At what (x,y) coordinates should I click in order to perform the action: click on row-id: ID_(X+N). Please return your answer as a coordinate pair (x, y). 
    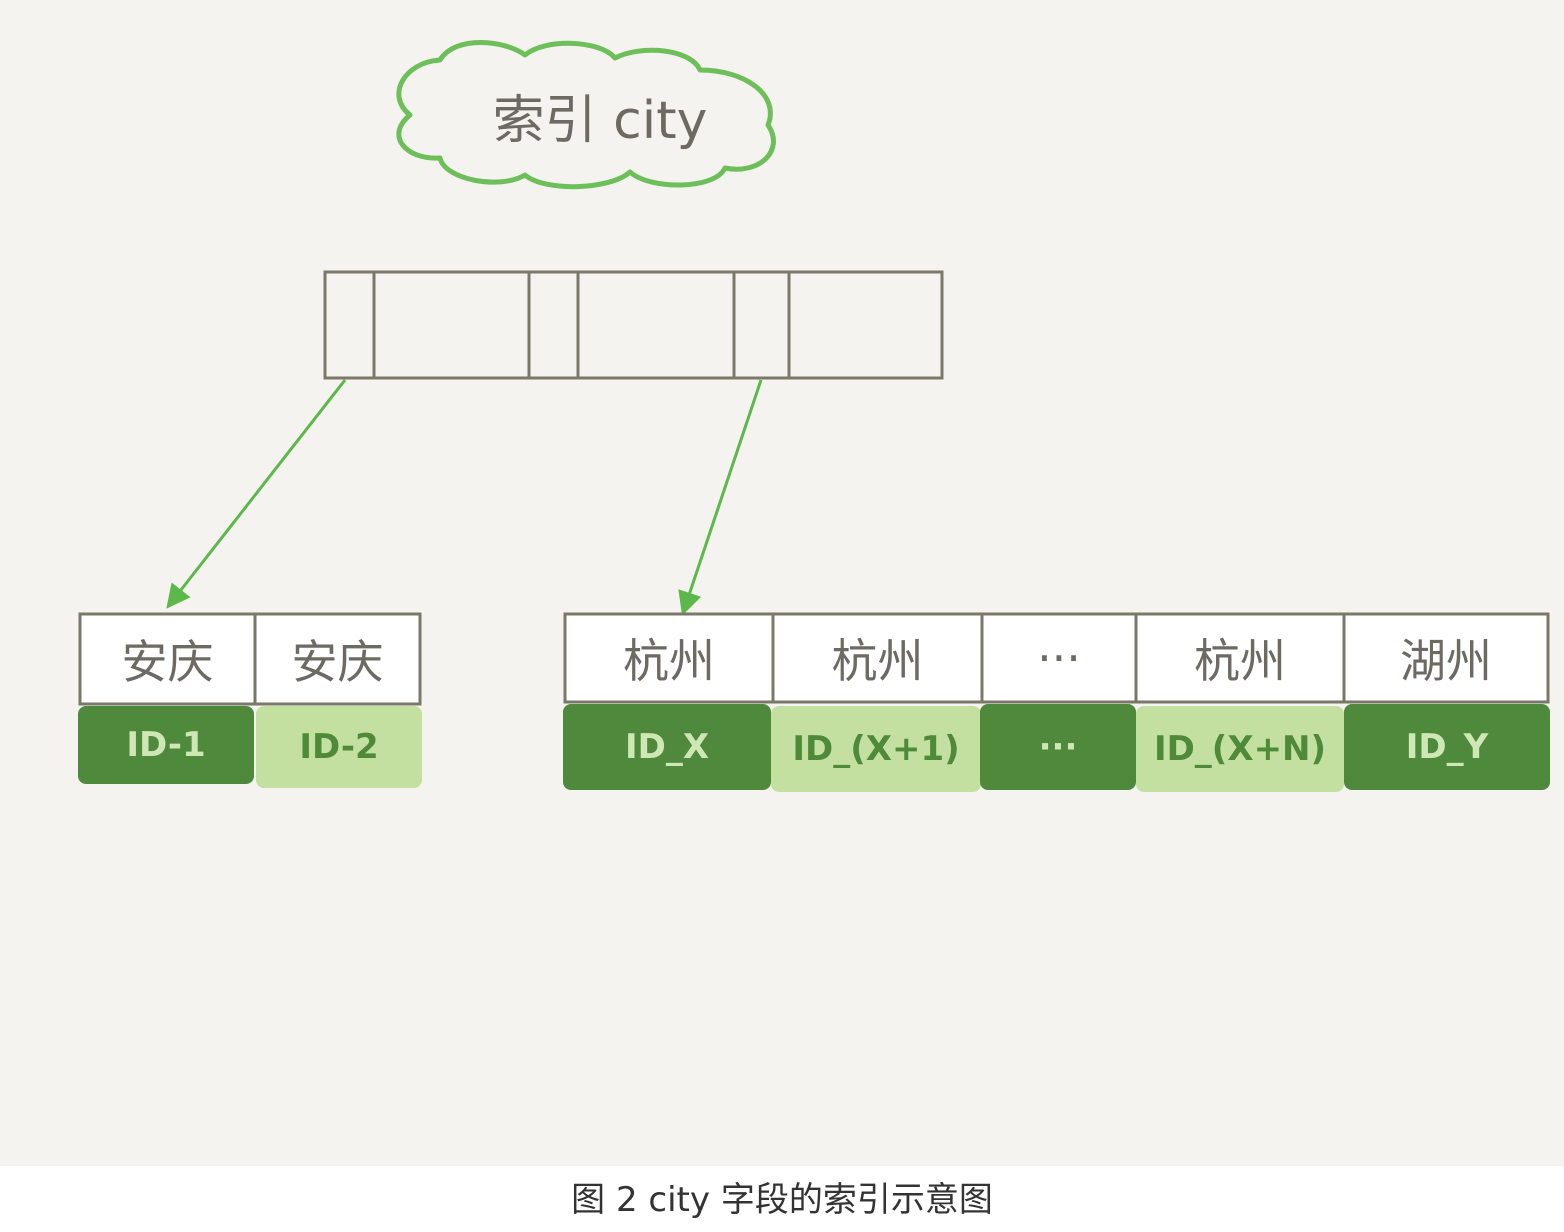
    Looking at the image, I should click on (1240, 749).